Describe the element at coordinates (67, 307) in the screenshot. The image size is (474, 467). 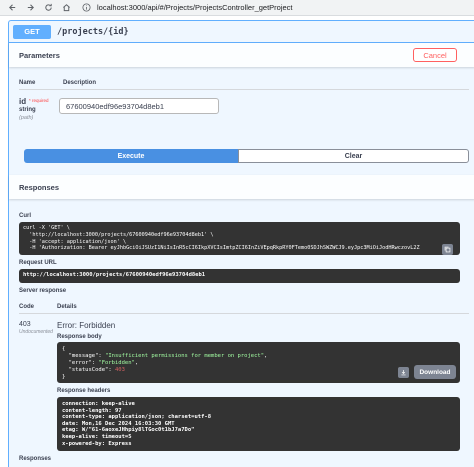
I see `col-details-header: Details` at that location.